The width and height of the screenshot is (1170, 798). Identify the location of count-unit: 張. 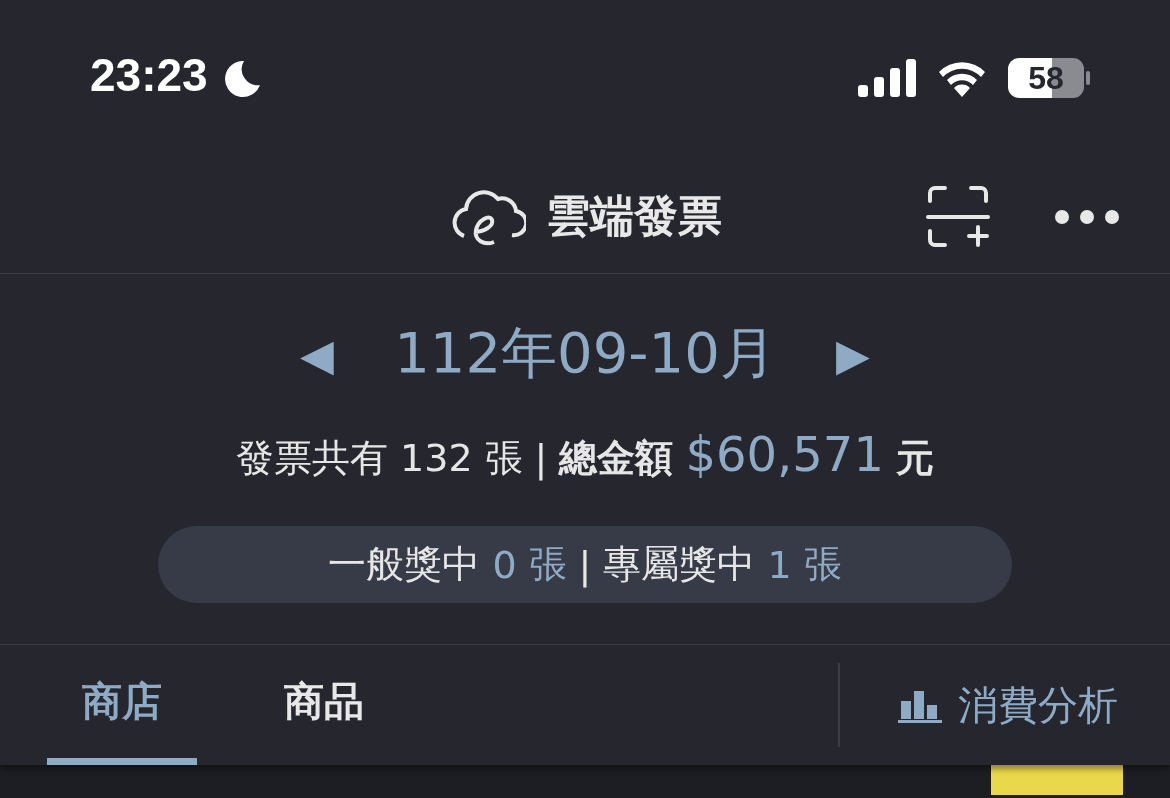
(503, 458).